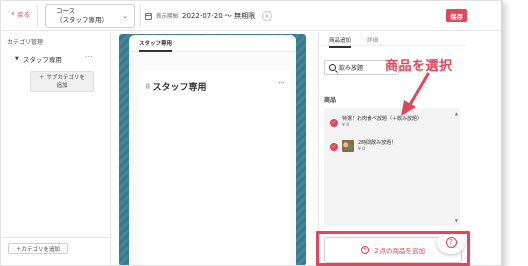  I want to click on annotation-arrow-icon, so click(415, 94).